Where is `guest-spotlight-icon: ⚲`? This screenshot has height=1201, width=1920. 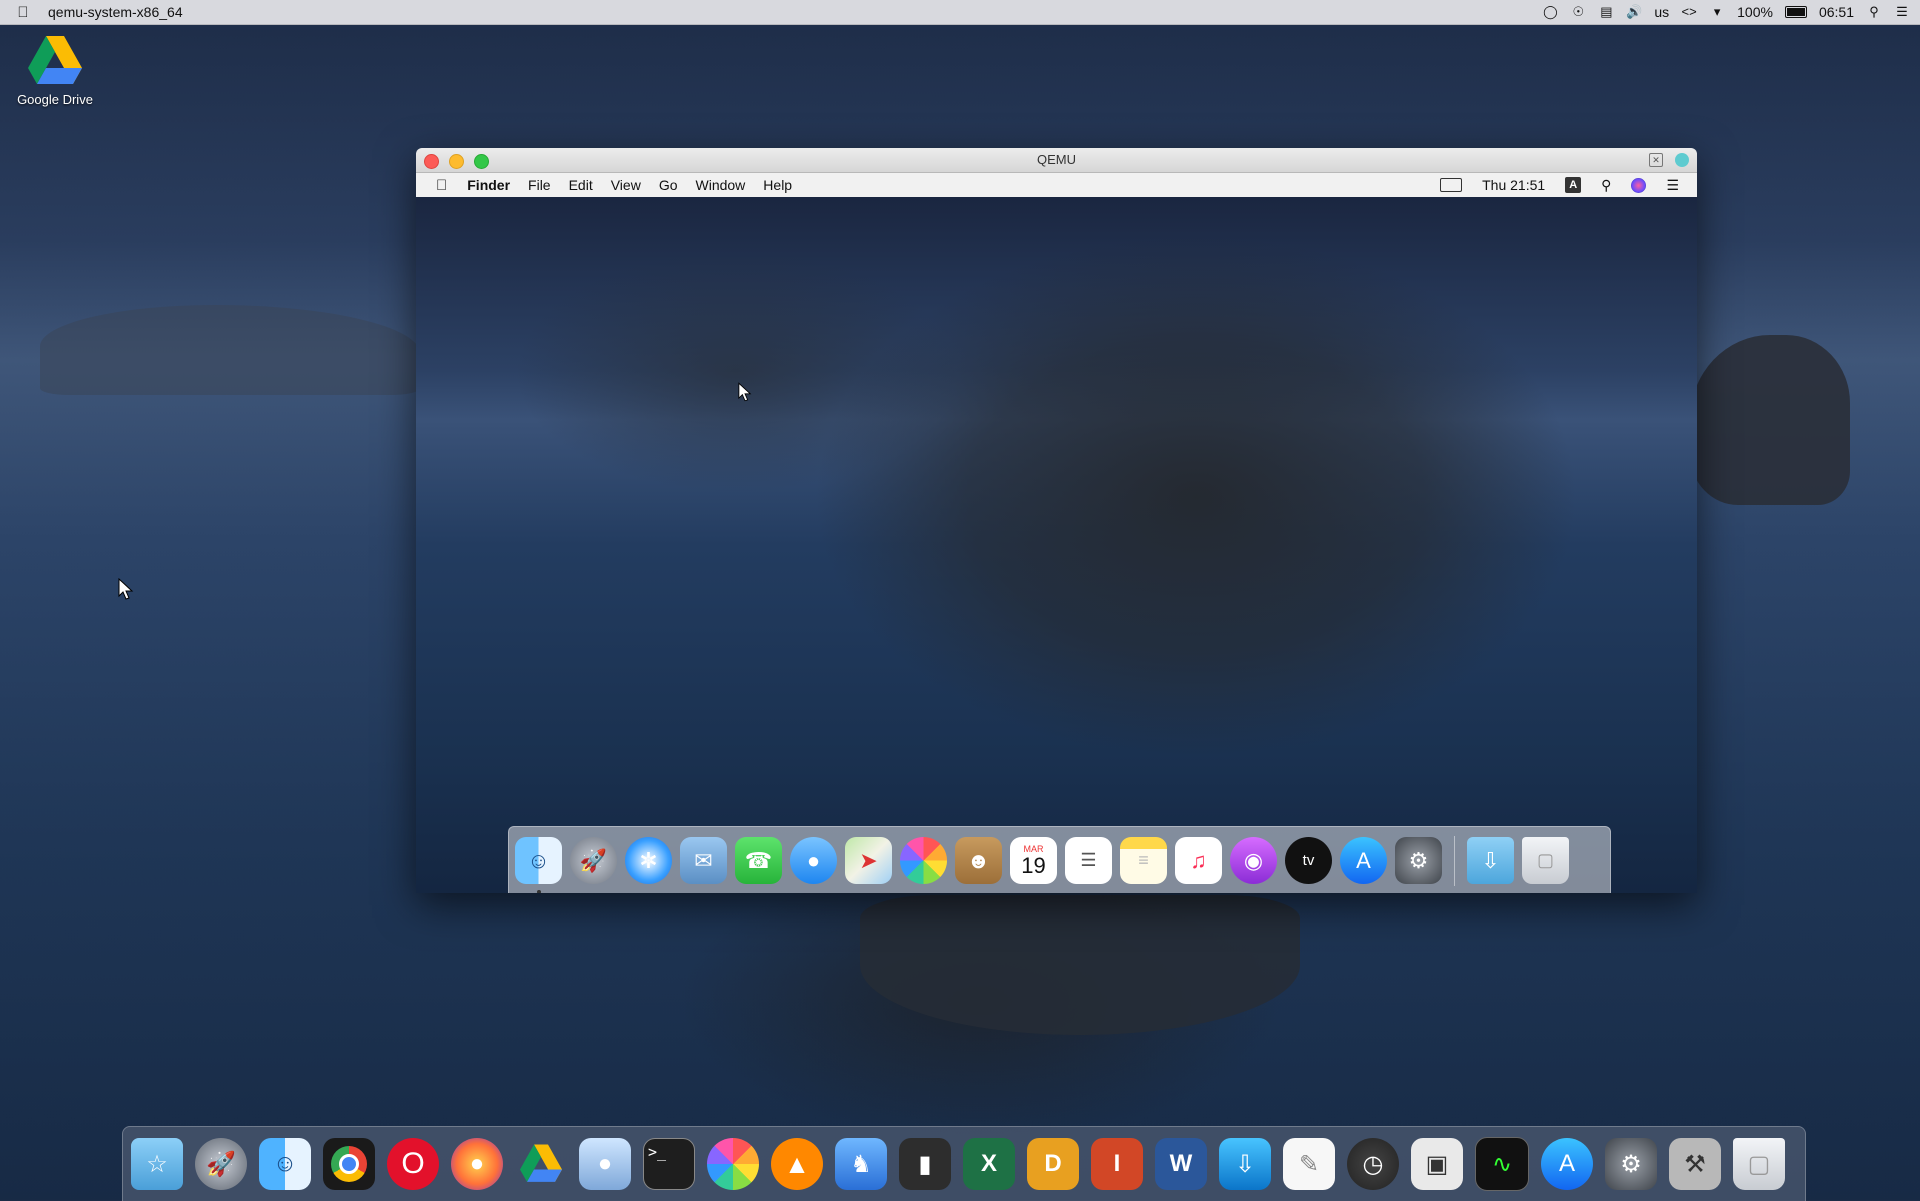
guest-spotlight-icon: ⚲ is located at coordinates (1606, 185).